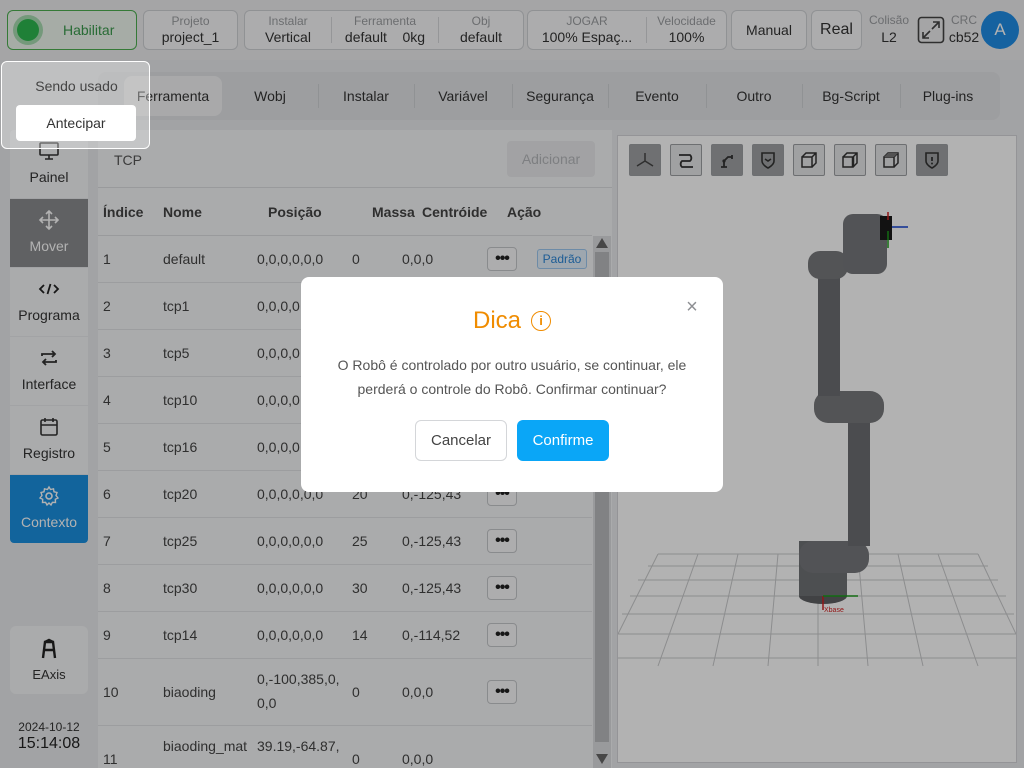 The height and width of the screenshot is (768, 1024). What do you see at coordinates (563, 440) in the screenshot?
I see `confirm-button: Confirme` at bounding box center [563, 440].